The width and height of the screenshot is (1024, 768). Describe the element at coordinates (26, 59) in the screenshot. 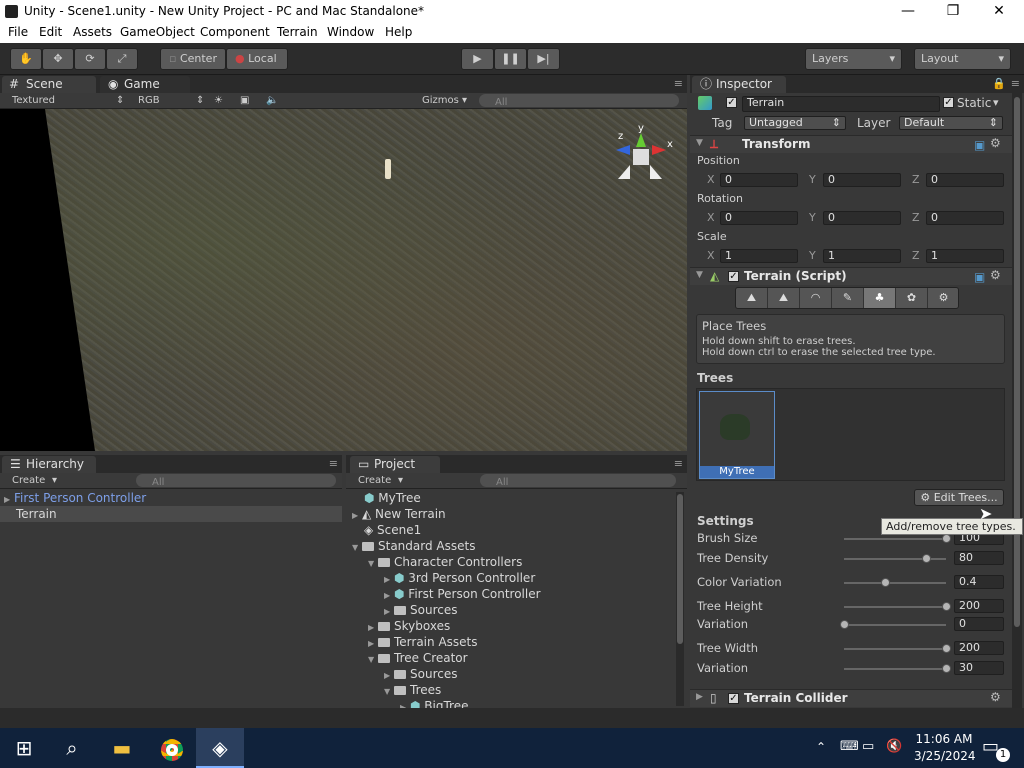

I see `hand-tool-button: ✋` at that location.